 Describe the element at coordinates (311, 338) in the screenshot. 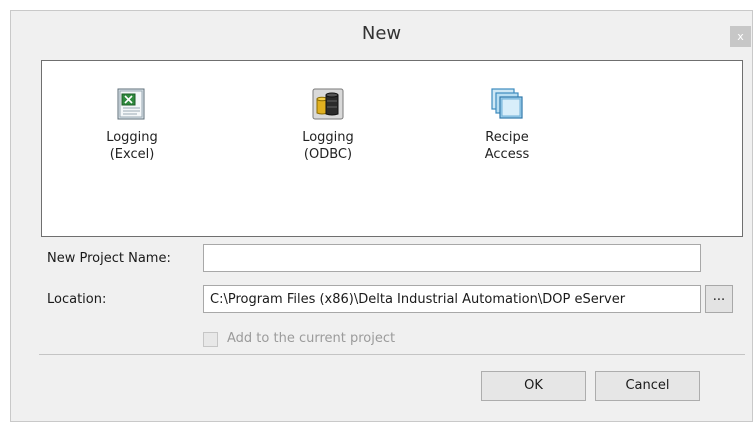

I see `add-to-current-project-label: Add to the current project` at that location.